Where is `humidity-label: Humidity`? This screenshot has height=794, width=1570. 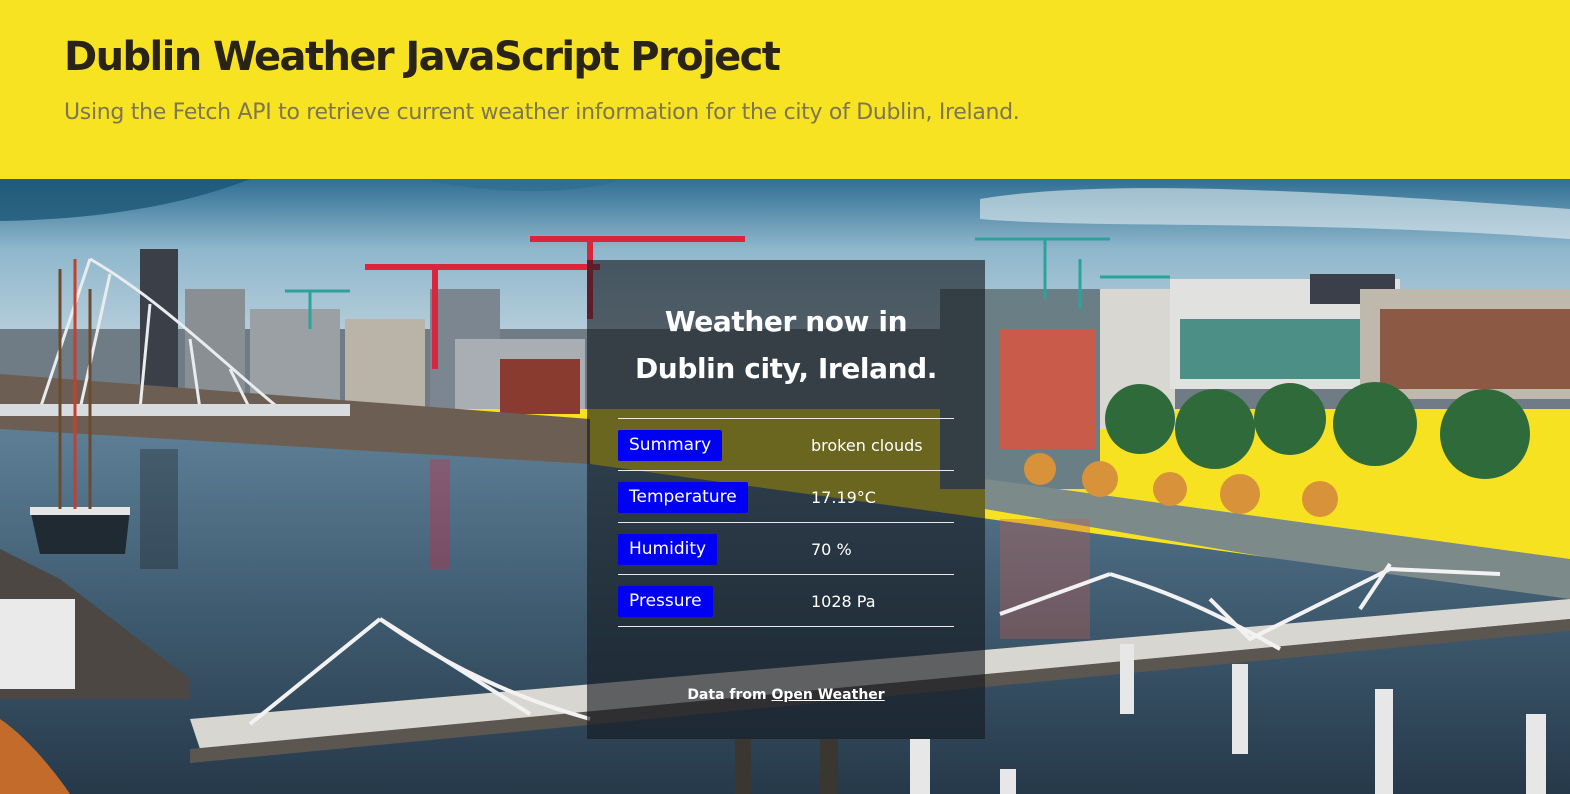
humidity-label: Humidity is located at coordinates (668, 549).